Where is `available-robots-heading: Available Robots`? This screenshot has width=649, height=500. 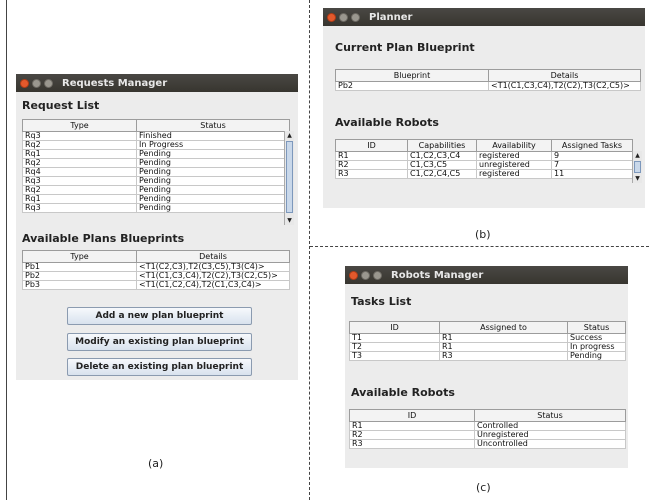
available-robots-heading: Available Robots is located at coordinates (387, 122).